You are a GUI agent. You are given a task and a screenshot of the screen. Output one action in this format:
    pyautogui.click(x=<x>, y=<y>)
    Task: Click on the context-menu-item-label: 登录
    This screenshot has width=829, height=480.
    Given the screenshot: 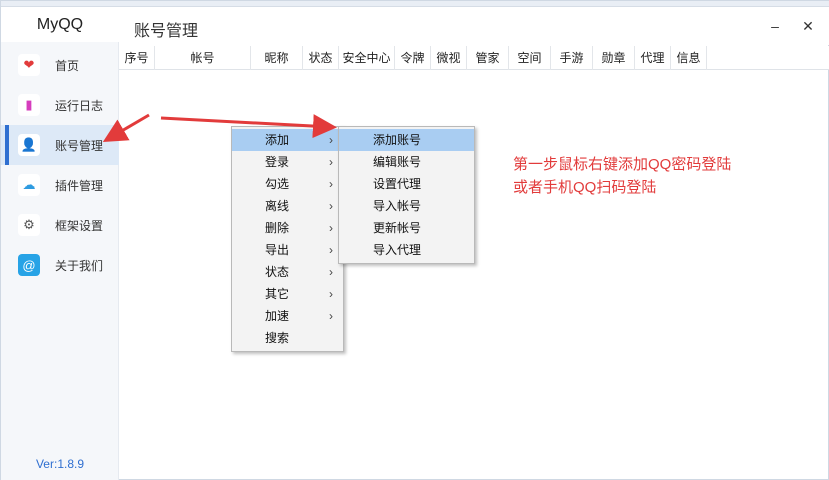 What is the action you would take?
    pyautogui.click(x=277, y=162)
    